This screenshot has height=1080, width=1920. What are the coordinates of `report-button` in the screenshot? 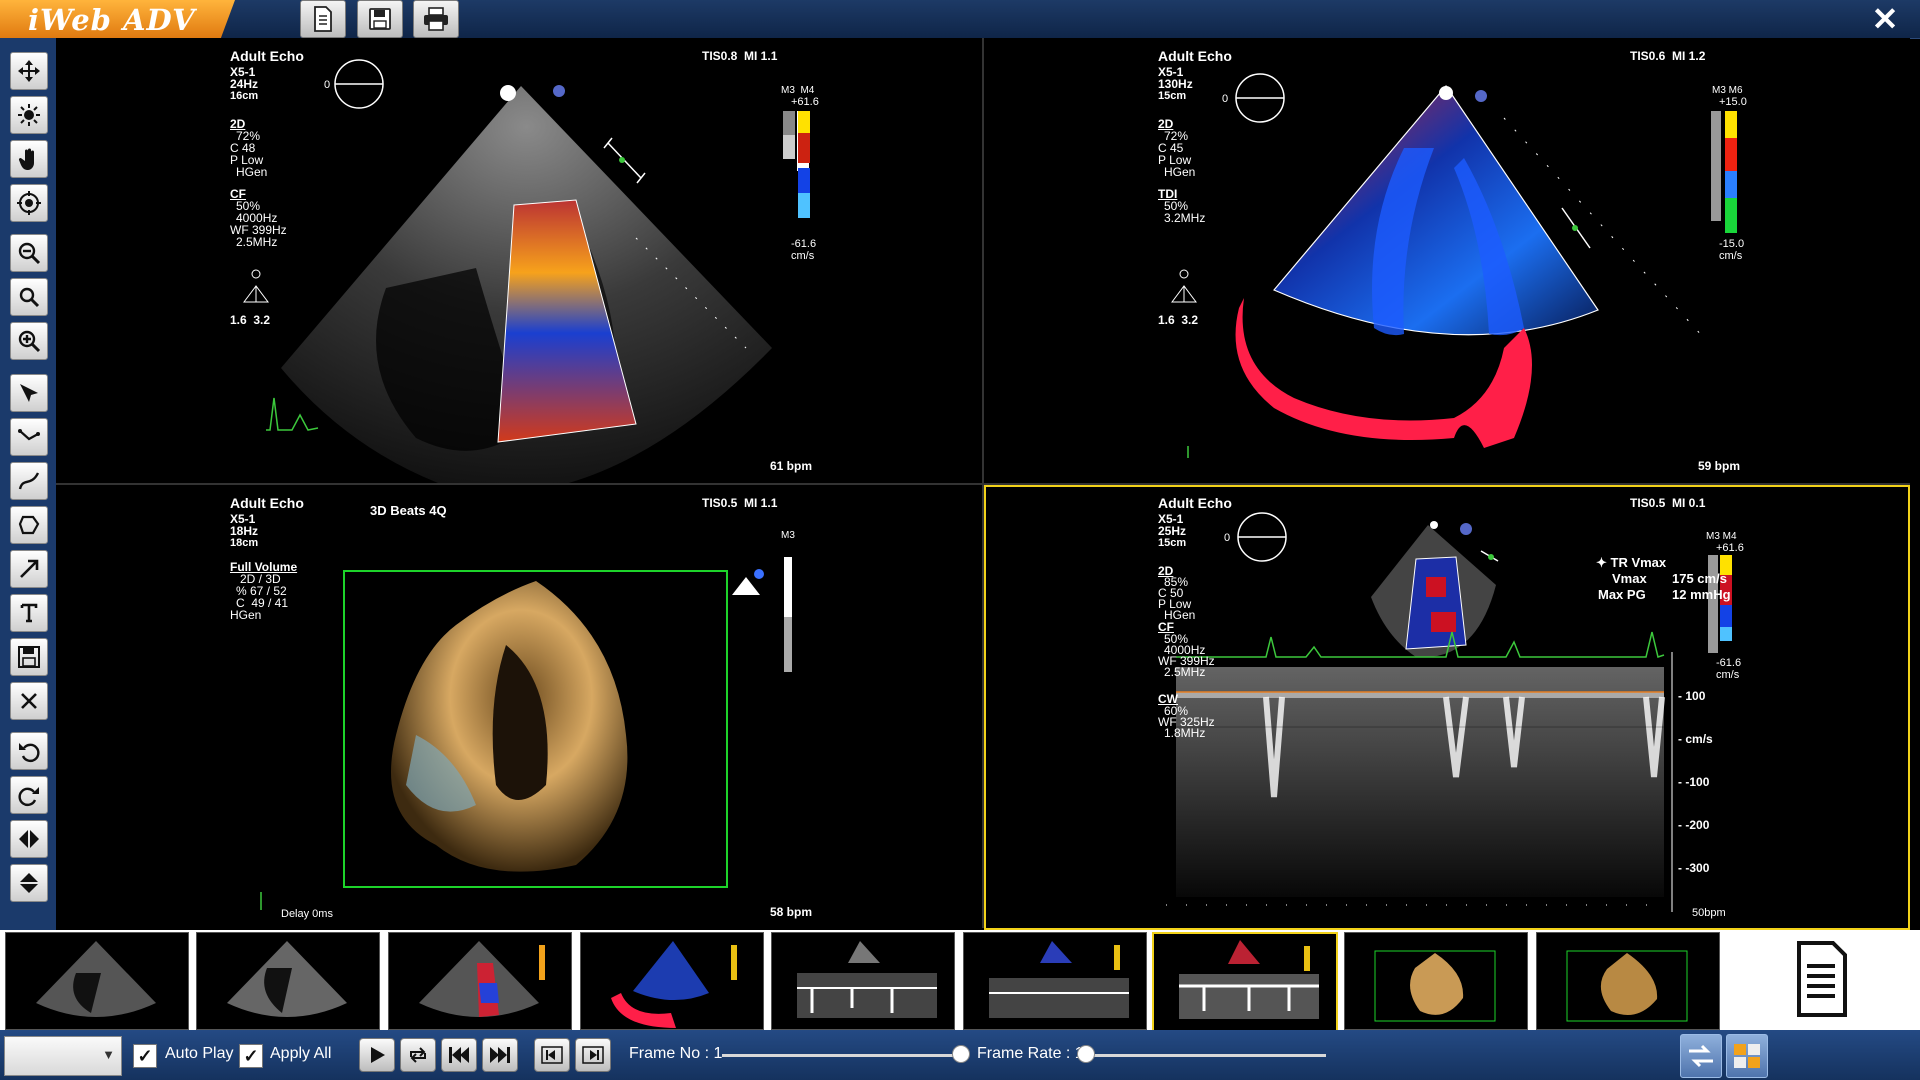 It's located at (323, 19).